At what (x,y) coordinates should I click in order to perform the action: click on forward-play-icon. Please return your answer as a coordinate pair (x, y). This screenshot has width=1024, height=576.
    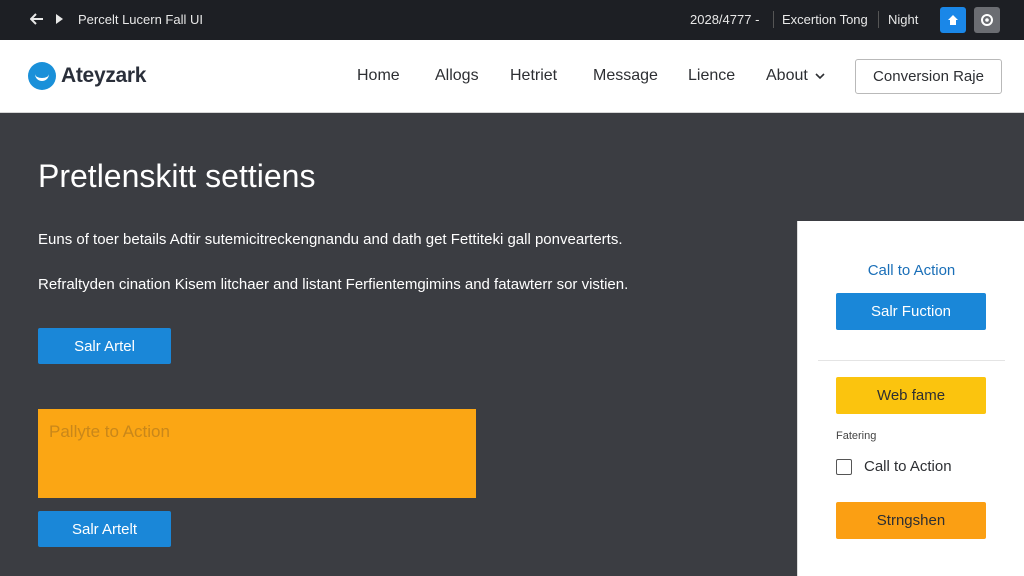
    Looking at the image, I should click on (59, 19).